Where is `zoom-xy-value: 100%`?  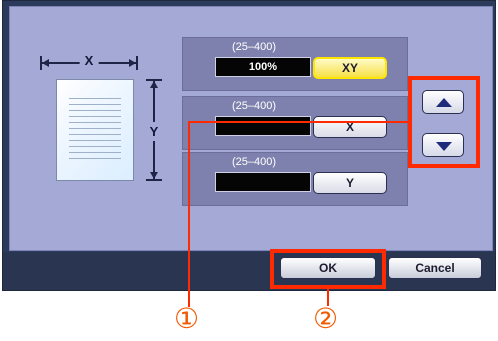 zoom-xy-value: 100% is located at coordinates (263, 67).